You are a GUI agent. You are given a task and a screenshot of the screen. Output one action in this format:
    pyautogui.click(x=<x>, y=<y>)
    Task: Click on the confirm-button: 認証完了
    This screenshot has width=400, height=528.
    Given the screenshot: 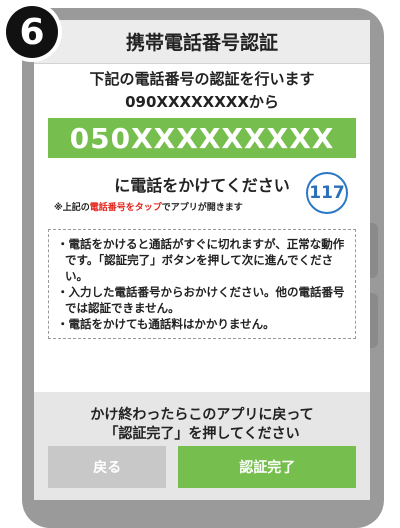 What is the action you would take?
    pyautogui.click(x=267, y=467)
    